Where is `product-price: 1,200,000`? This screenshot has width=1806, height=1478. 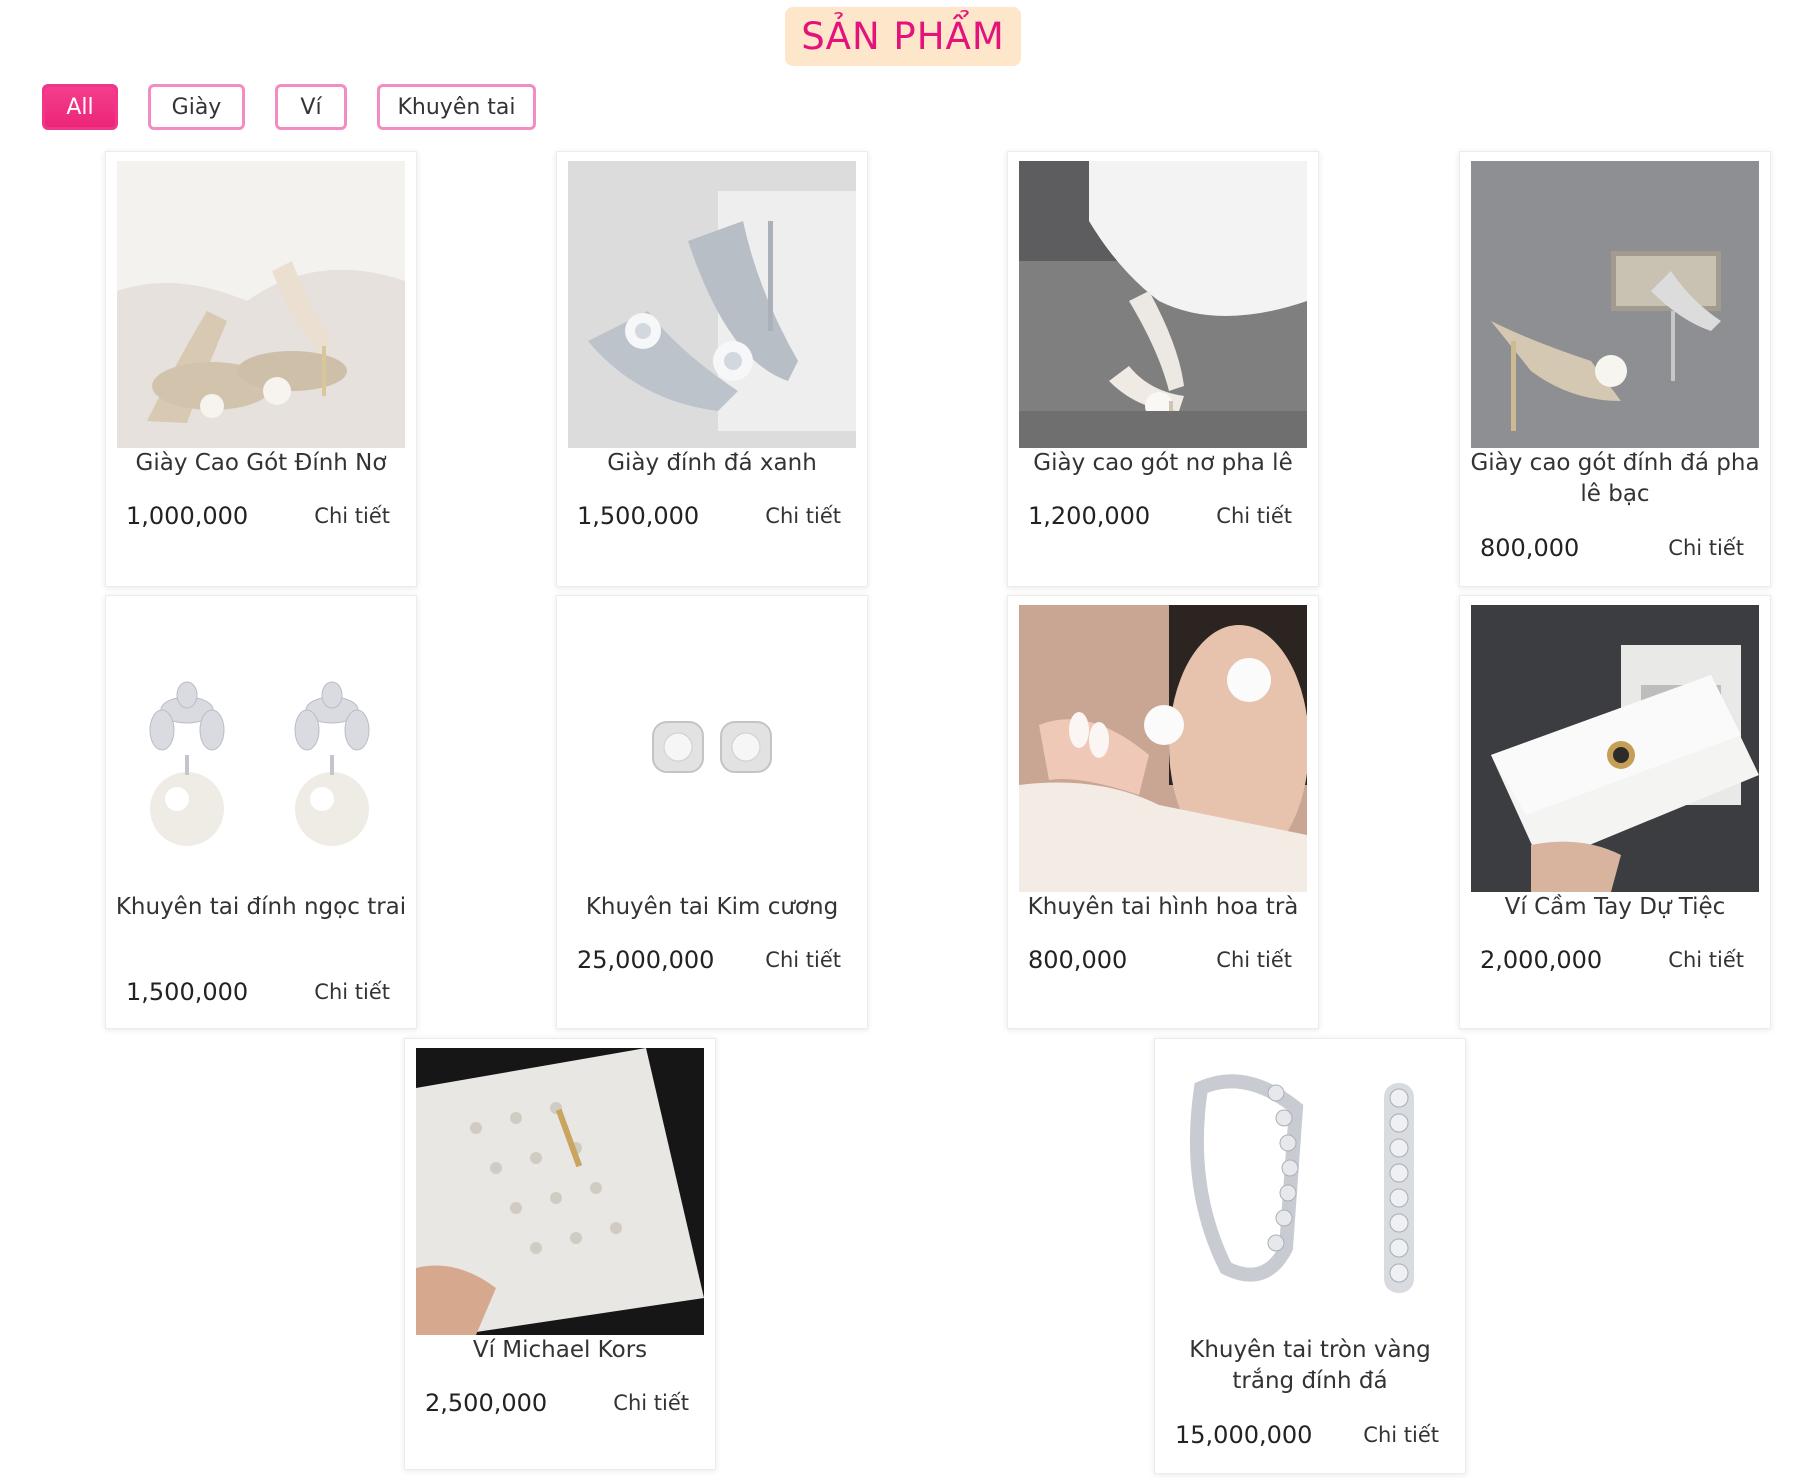 product-price: 1,200,000 is located at coordinates (1089, 516).